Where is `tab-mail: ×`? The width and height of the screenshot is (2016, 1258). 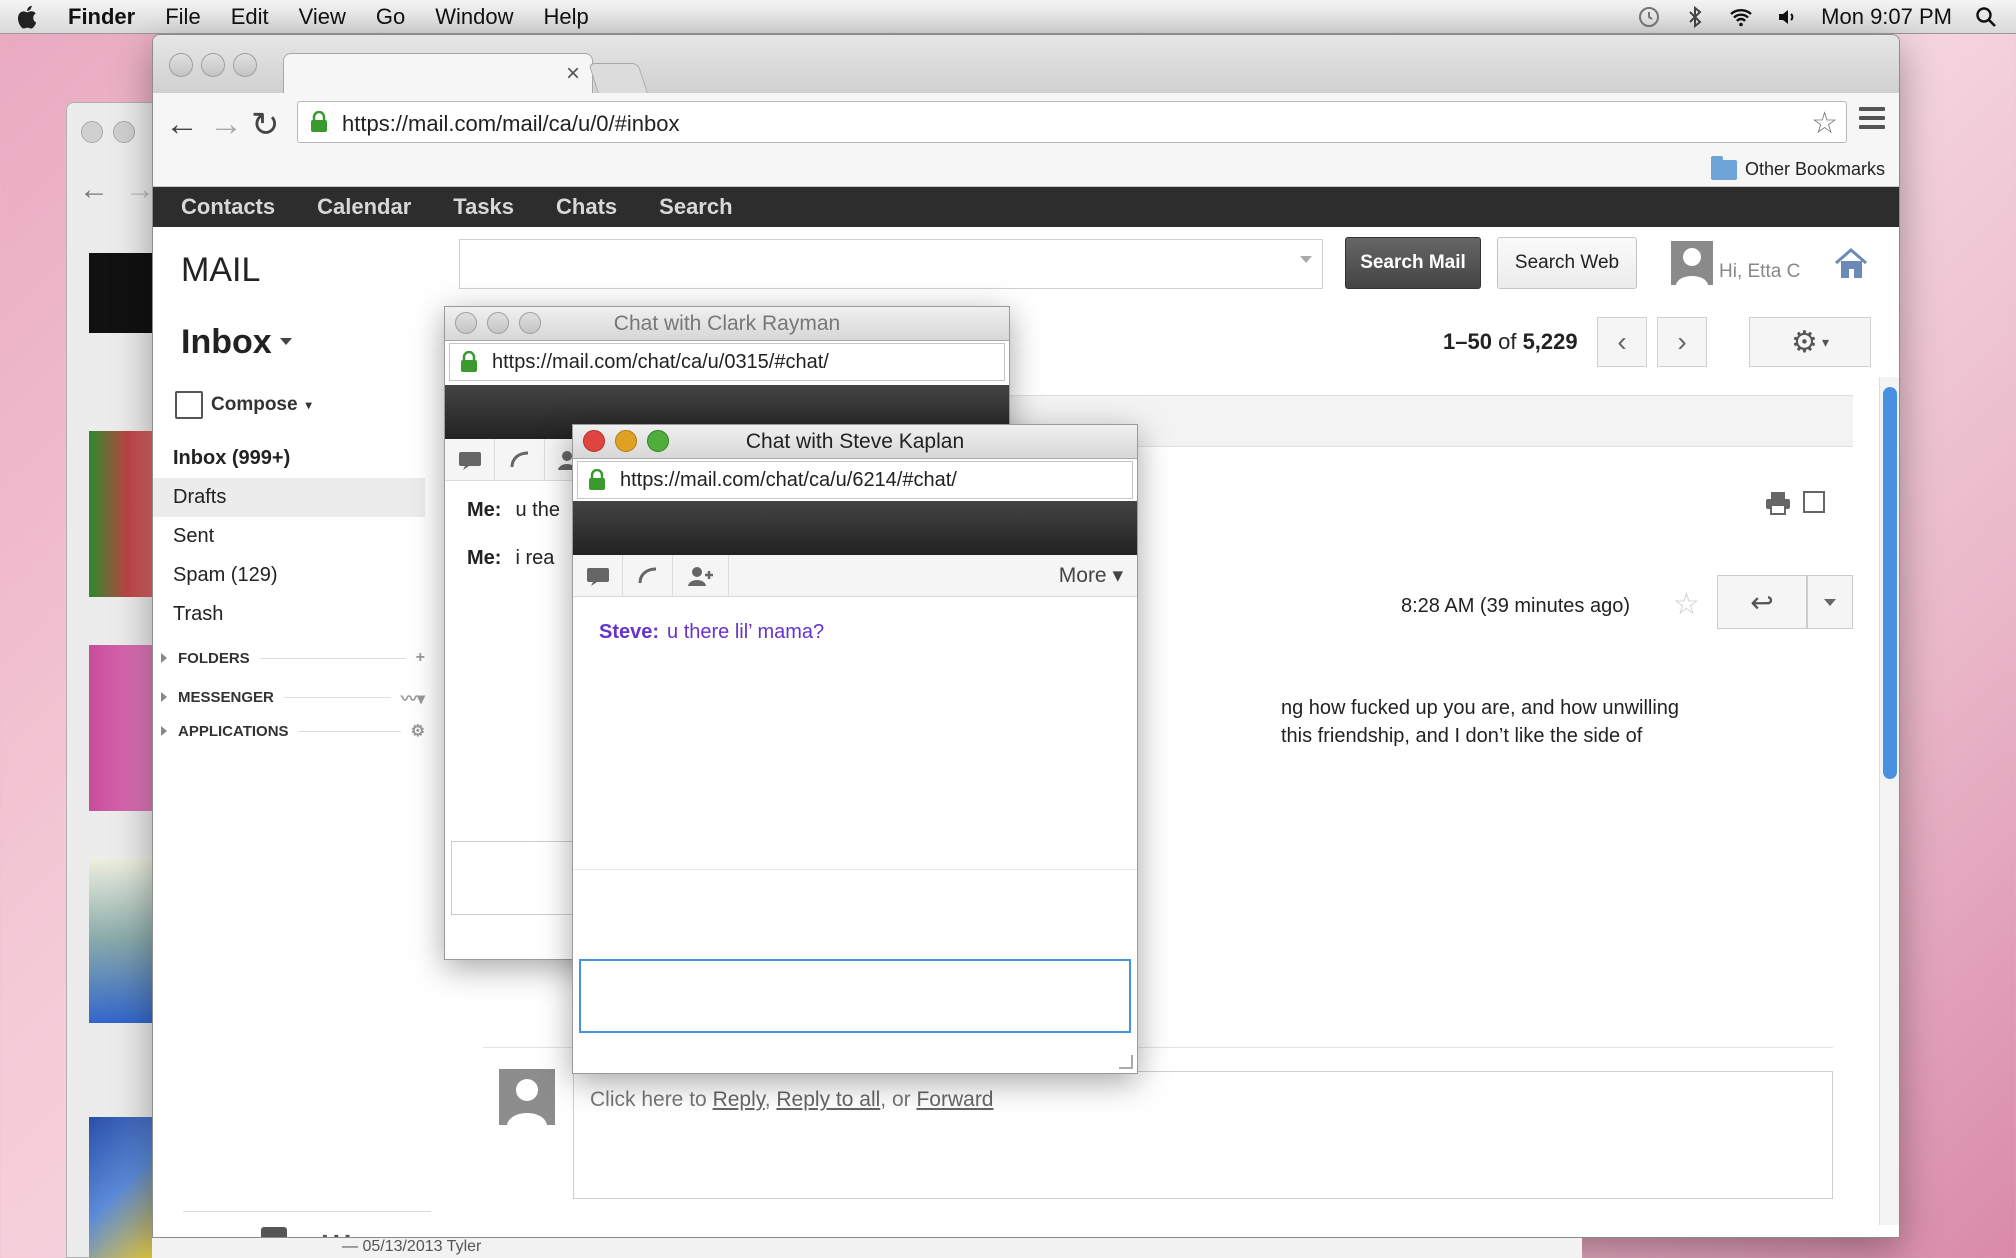 tab-mail: × is located at coordinates (438, 74).